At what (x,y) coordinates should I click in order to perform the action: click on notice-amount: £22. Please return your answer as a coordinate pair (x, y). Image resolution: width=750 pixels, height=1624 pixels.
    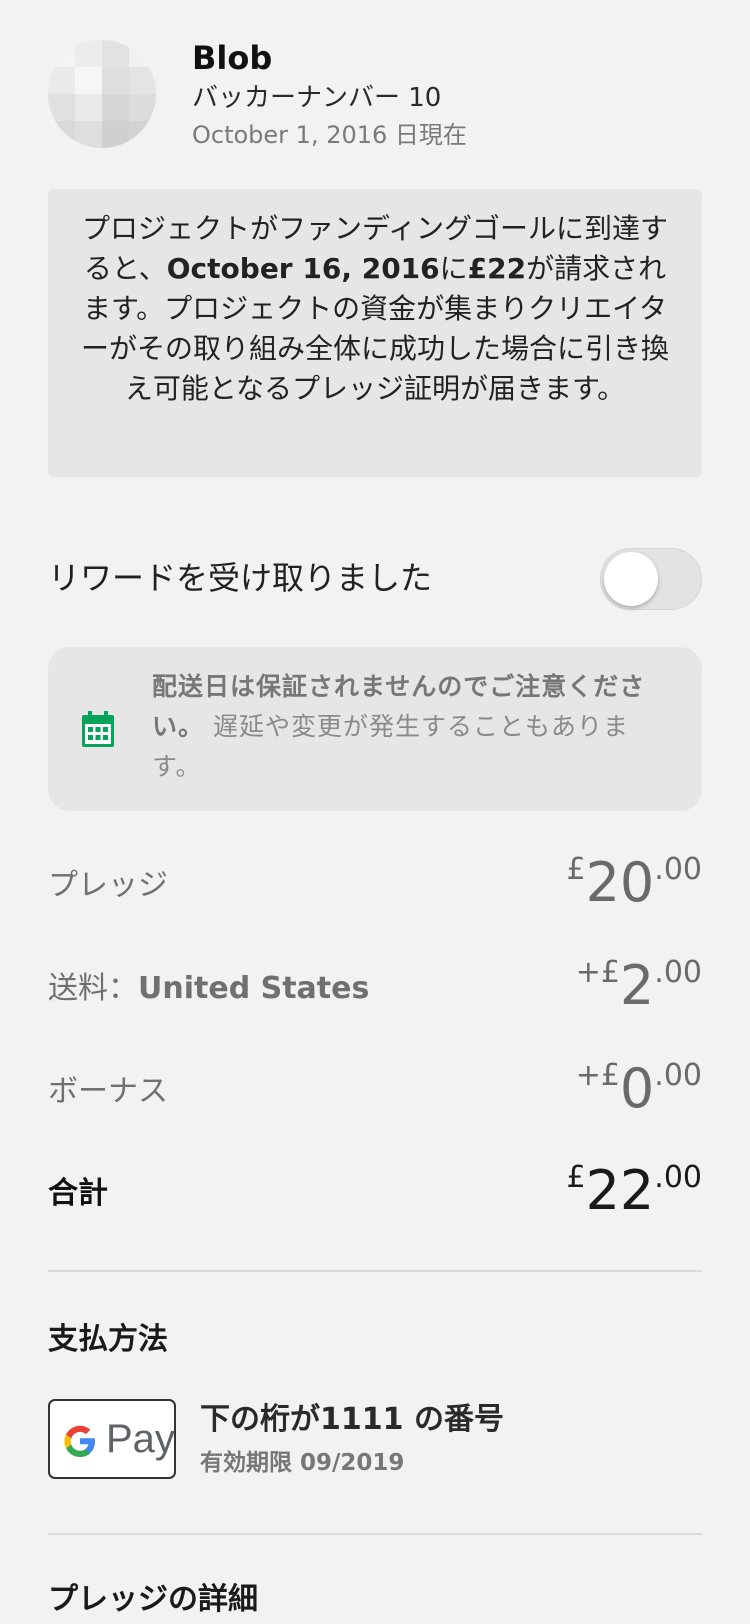
    Looking at the image, I should click on (497, 268).